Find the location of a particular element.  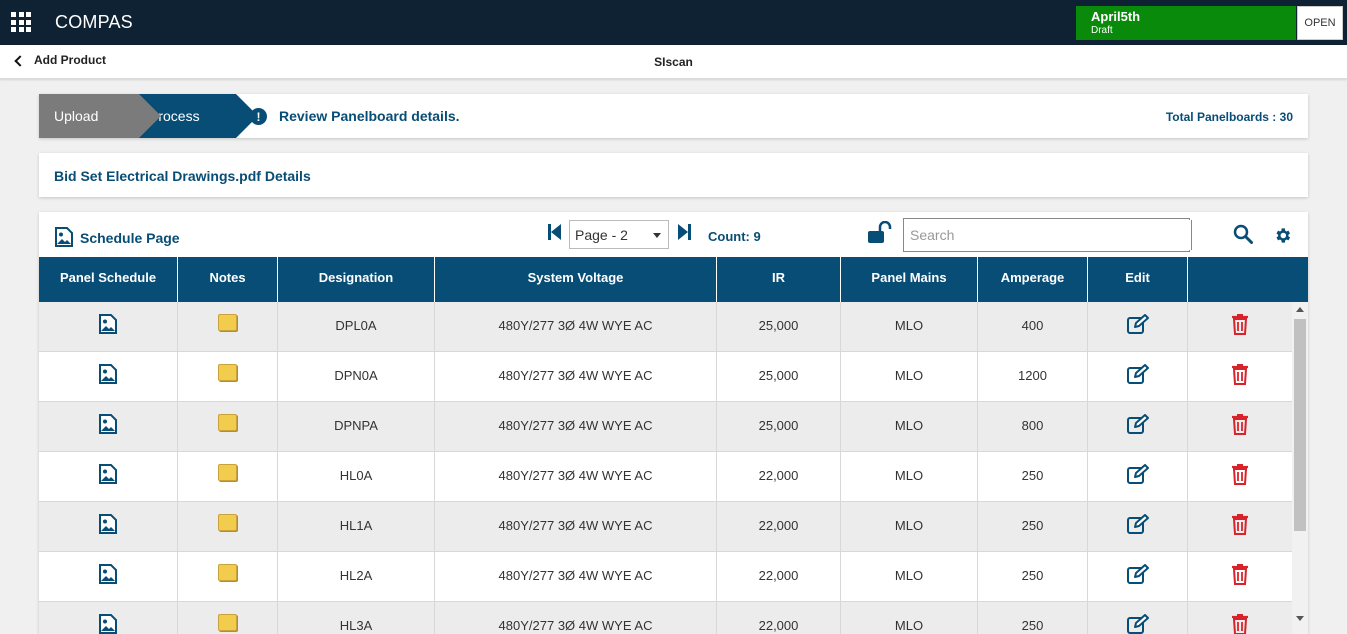

gear-icon is located at coordinates (1282, 235).